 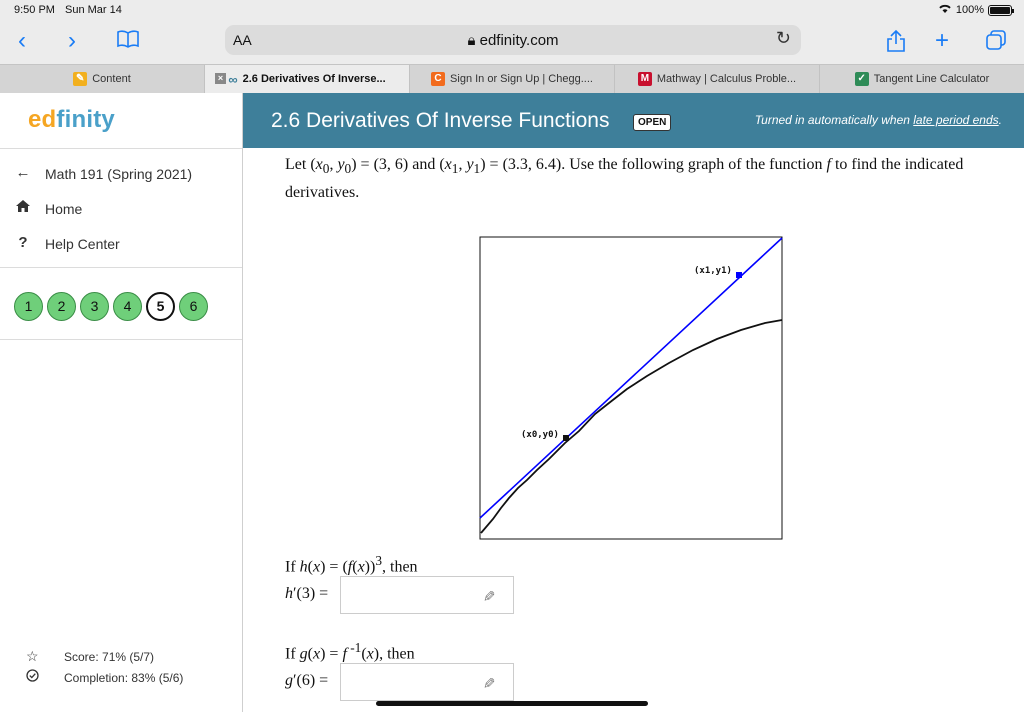 I want to click on tabs-overview-icon, so click(x=996, y=43).